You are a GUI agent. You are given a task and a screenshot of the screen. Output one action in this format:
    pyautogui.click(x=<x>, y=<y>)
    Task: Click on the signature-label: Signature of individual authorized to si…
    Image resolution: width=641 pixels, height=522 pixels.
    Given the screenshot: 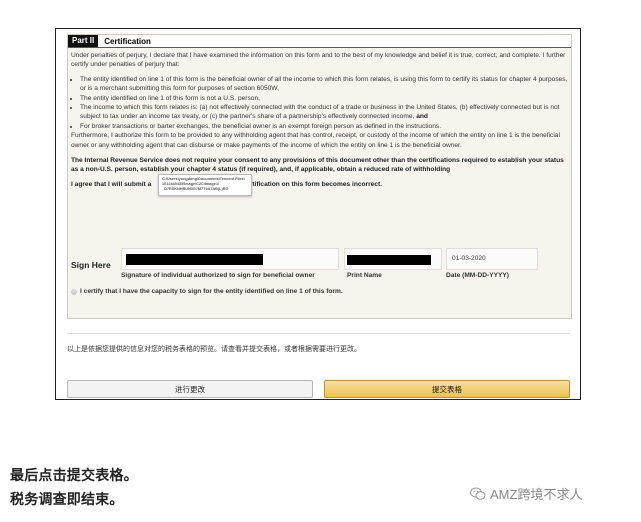 What is the action you would take?
    pyautogui.click(x=218, y=275)
    